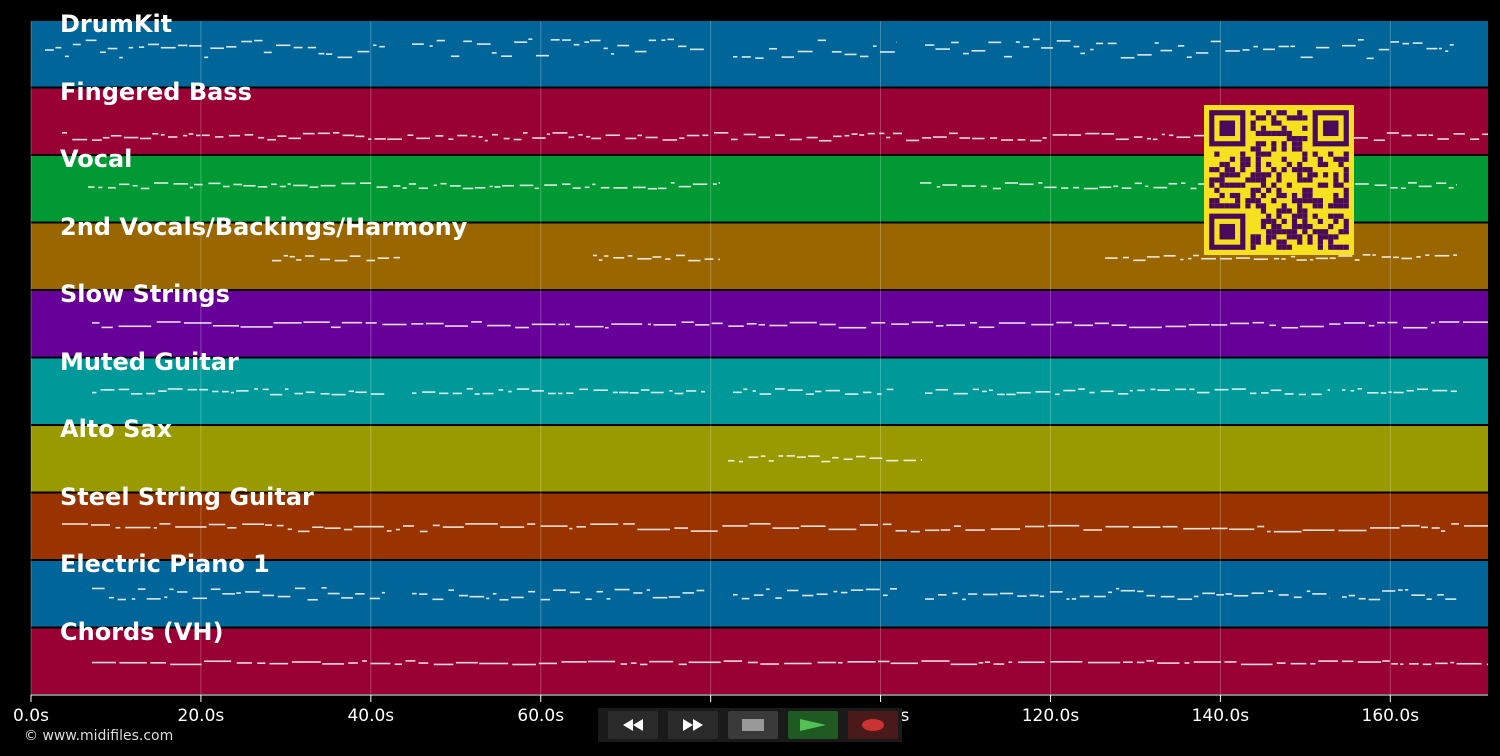 This screenshot has height=756, width=1500. I want to click on tick-label: 60.0s, so click(541, 716).